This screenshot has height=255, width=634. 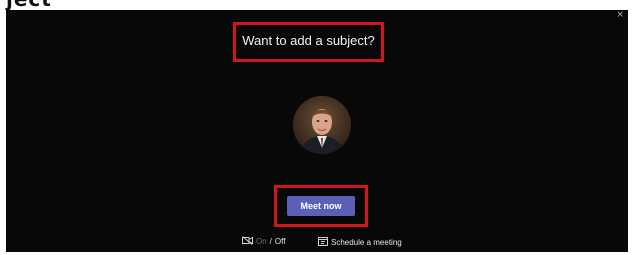 I want to click on subject-highlight: Want to add a subject?, so click(x=308, y=42).